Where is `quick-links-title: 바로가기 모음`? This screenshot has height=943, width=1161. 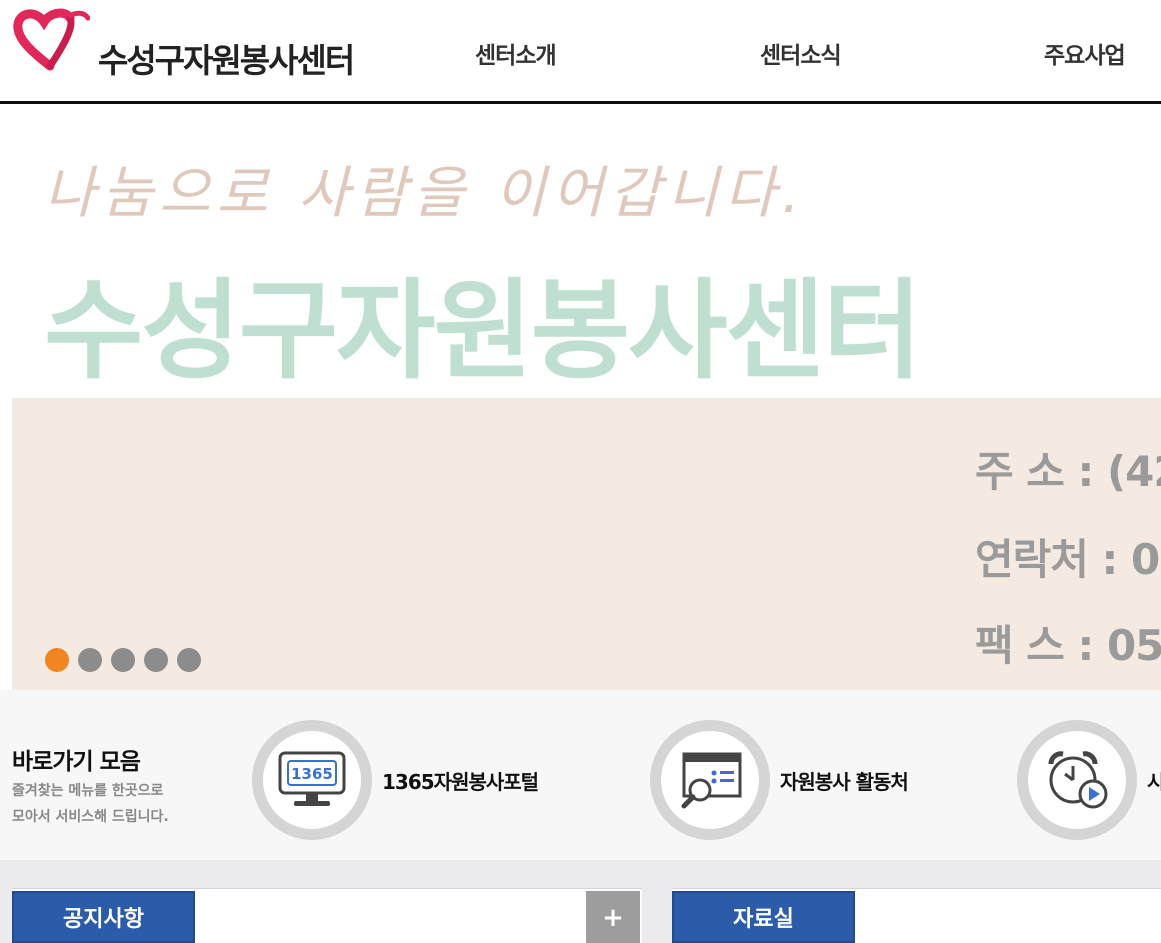 quick-links-title: 바로가기 모음 is located at coordinates (76, 762).